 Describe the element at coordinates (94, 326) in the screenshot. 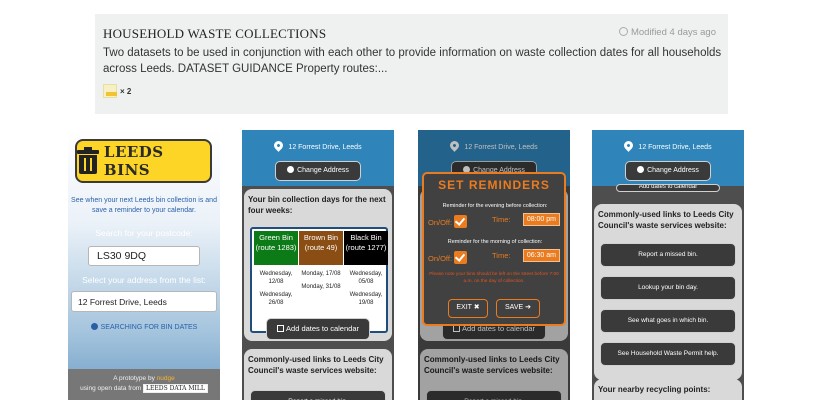

I see `spinner-icon` at that location.